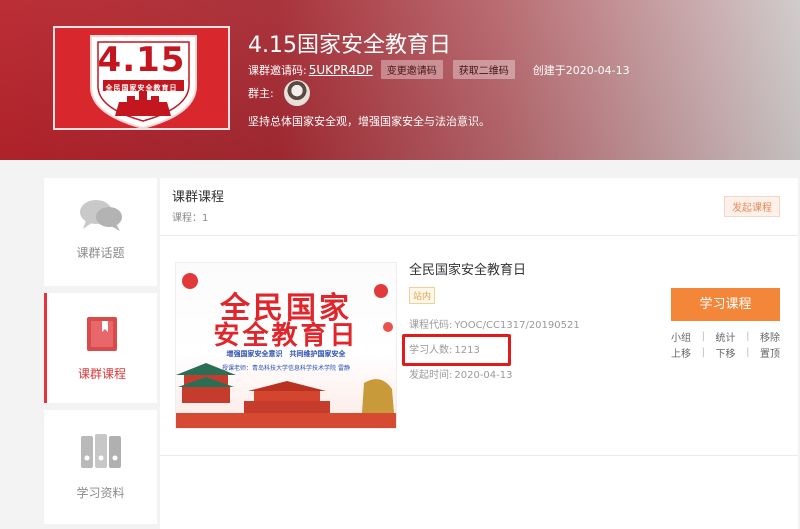  I want to click on move-up-link: 上移, so click(681, 352).